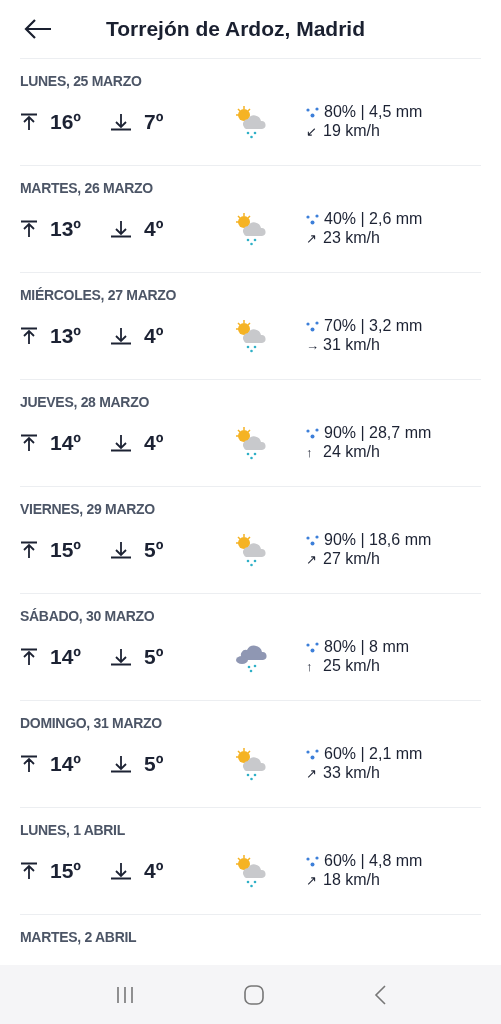 The width and height of the screenshot is (501, 1024). What do you see at coordinates (351, 131) in the screenshot?
I see `wind-speed: 19 km/h` at bounding box center [351, 131].